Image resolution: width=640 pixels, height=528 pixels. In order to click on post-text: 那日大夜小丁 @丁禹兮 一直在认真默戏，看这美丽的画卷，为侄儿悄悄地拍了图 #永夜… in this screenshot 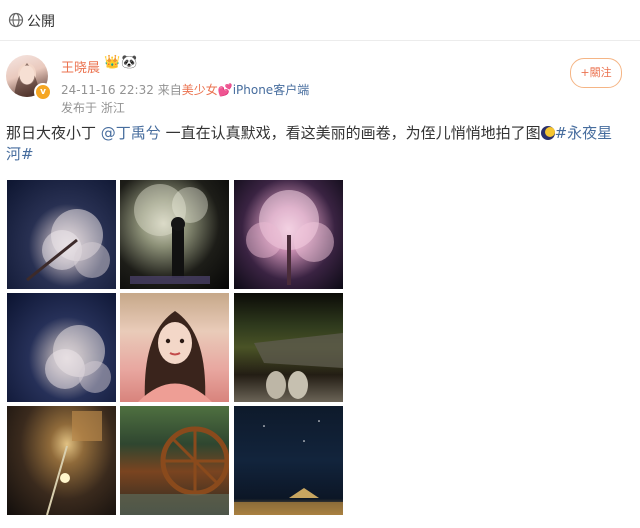, I will do `click(312, 144)`.